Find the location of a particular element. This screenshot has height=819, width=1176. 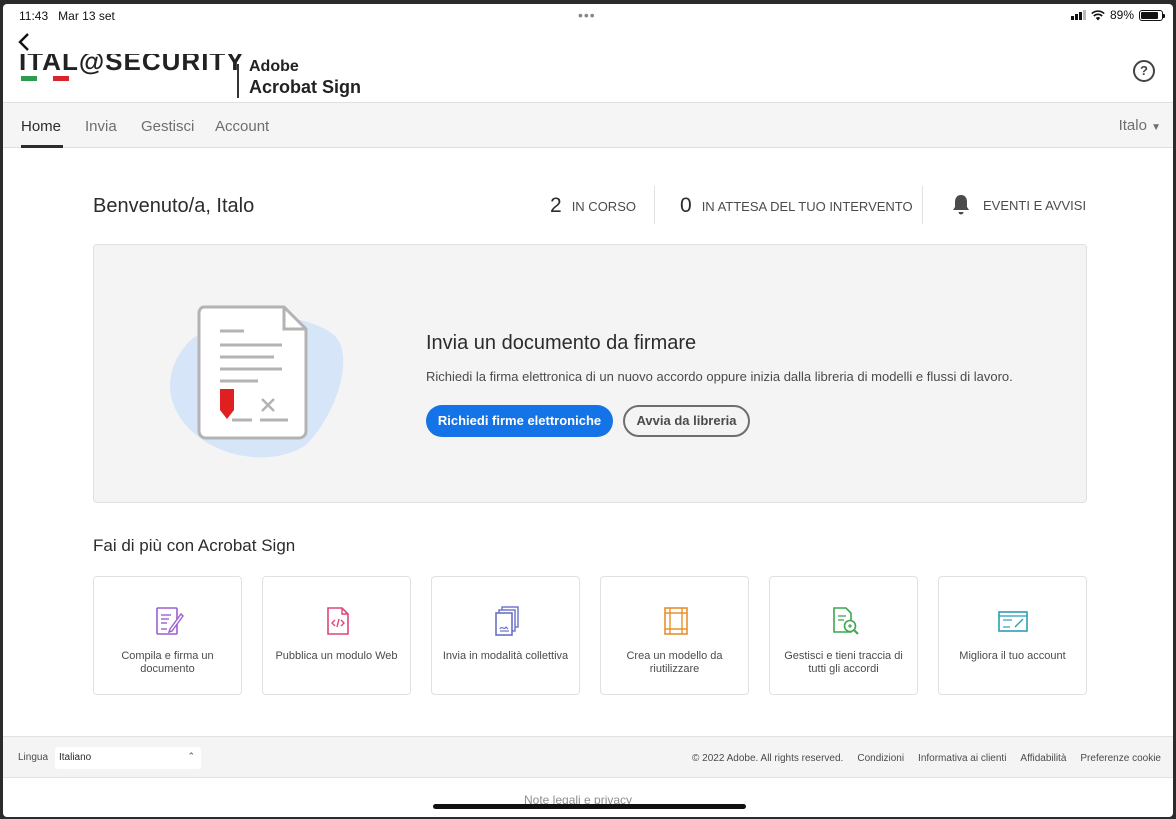

logo-divider is located at coordinates (238, 81).